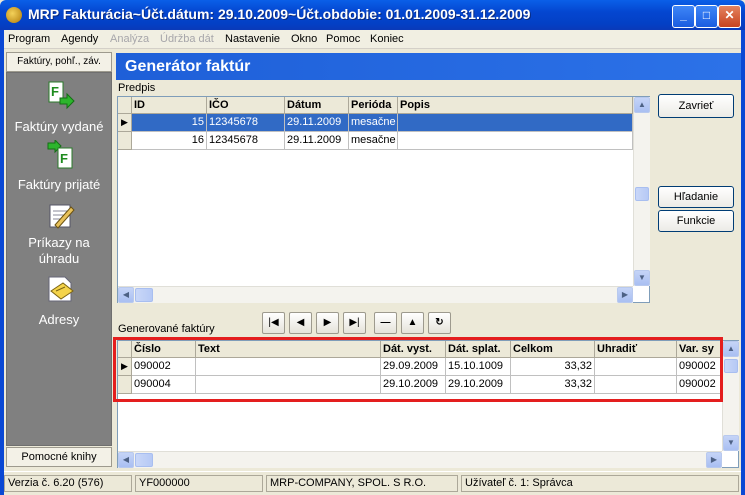 Image resolution: width=745 pixels, height=495 pixels. I want to click on maximize-button: □, so click(706, 16).